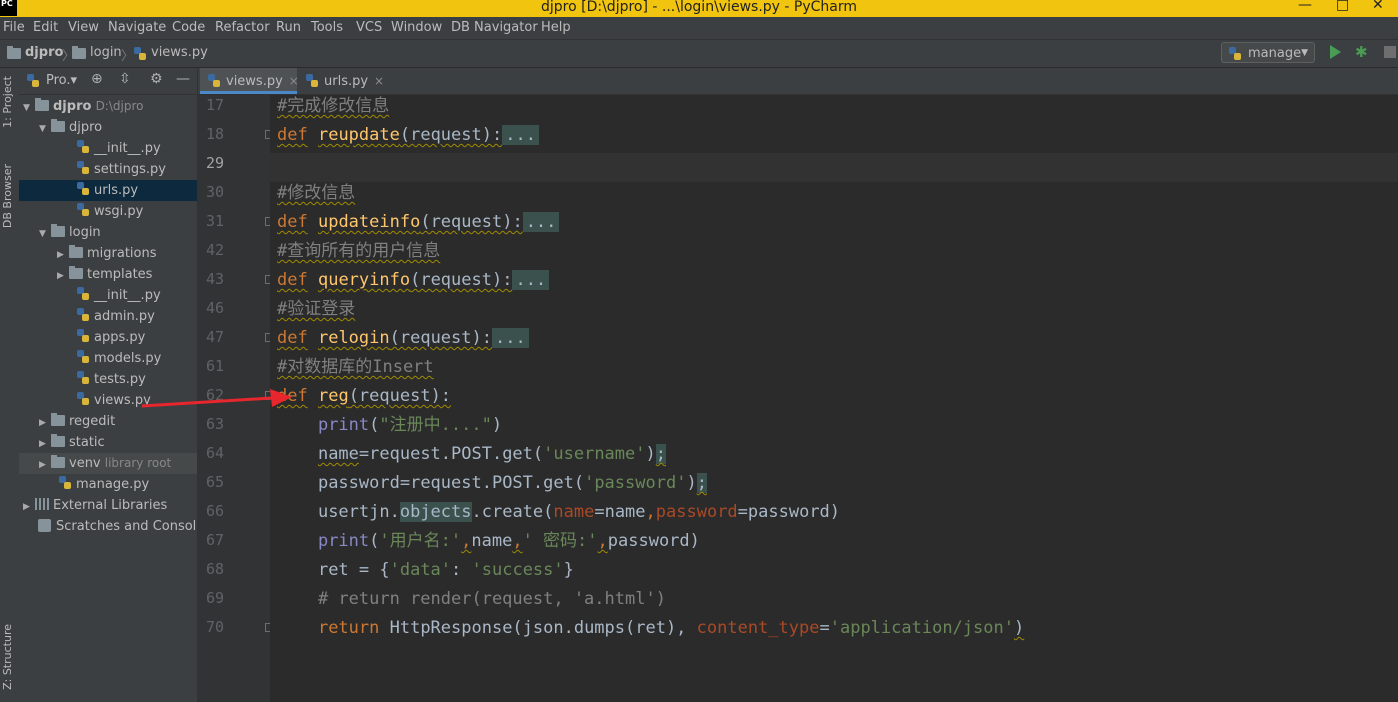 Image resolution: width=1398 pixels, height=702 pixels. What do you see at coordinates (214, 511) in the screenshot?
I see `line-number: 66` at bounding box center [214, 511].